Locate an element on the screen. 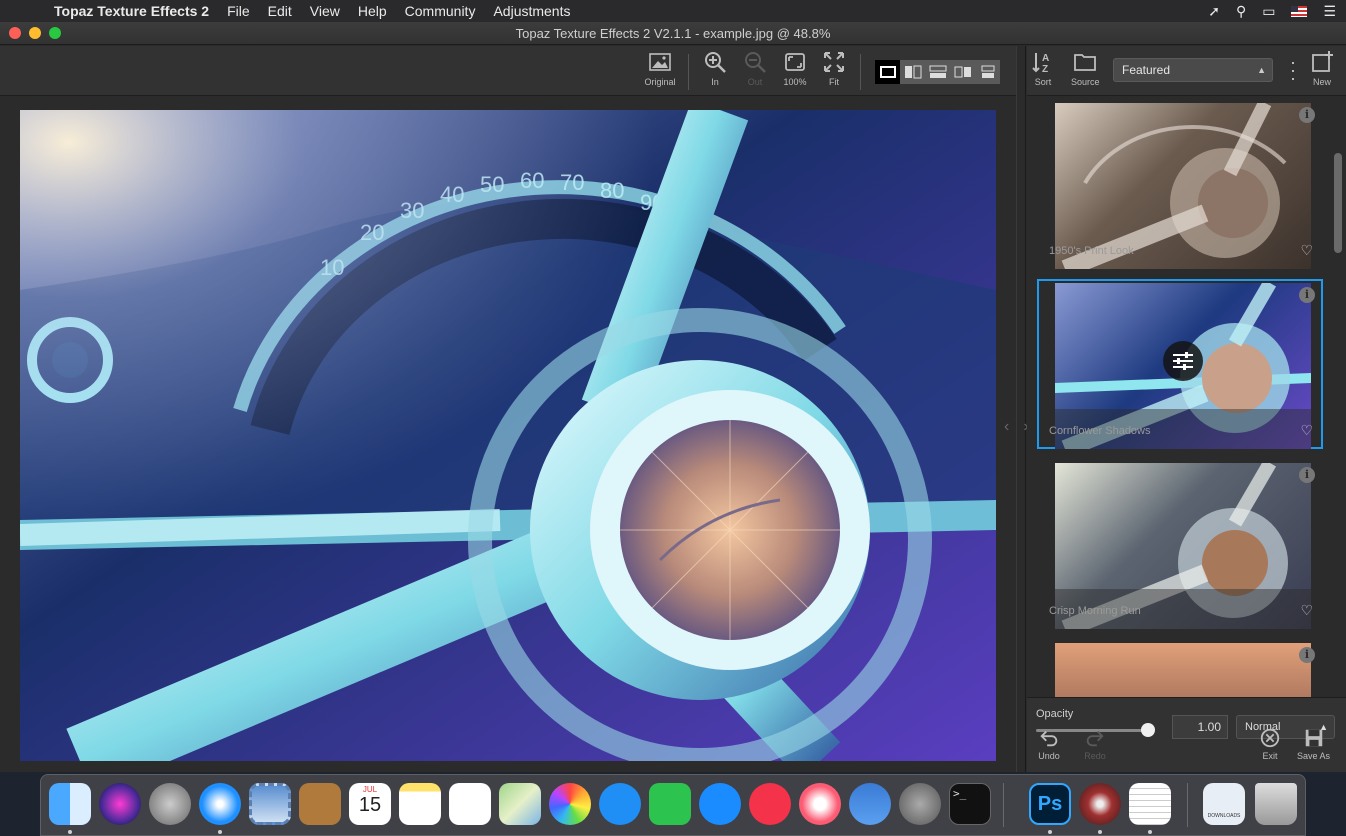  opacity-input: 1.00 is located at coordinates (1200, 727).